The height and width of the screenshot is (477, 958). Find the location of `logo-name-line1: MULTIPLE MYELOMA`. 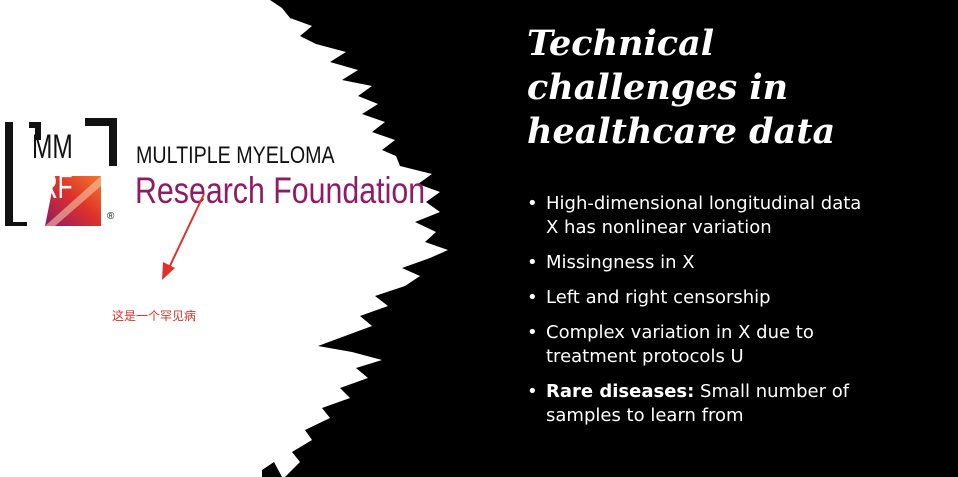

logo-name-line1: MULTIPLE MYELOMA is located at coordinates (235, 155).